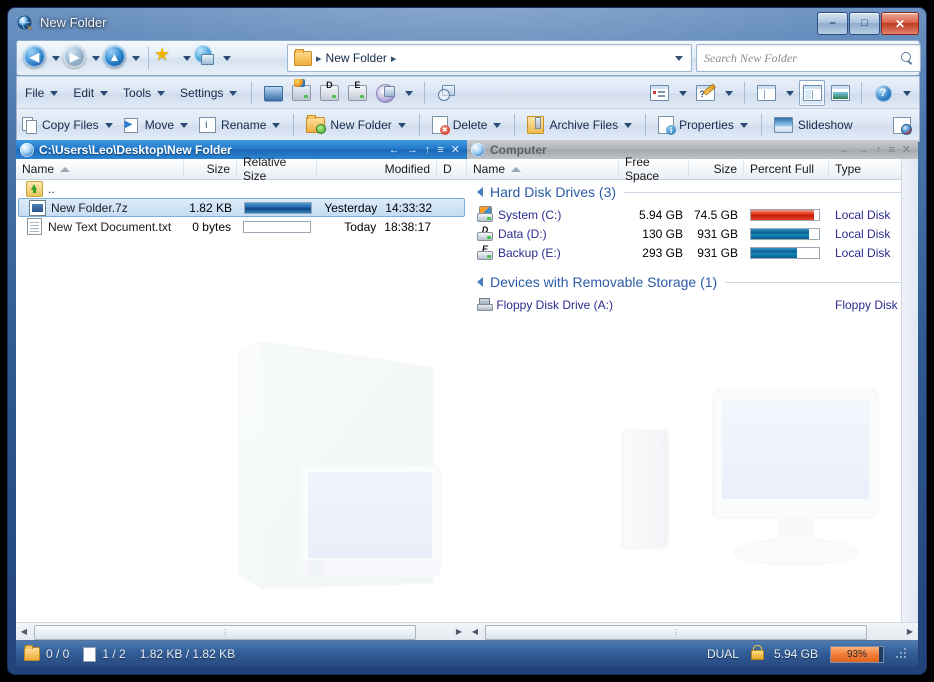  Describe the element at coordinates (900, 23) in the screenshot. I see `close-button: ✕` at that location.